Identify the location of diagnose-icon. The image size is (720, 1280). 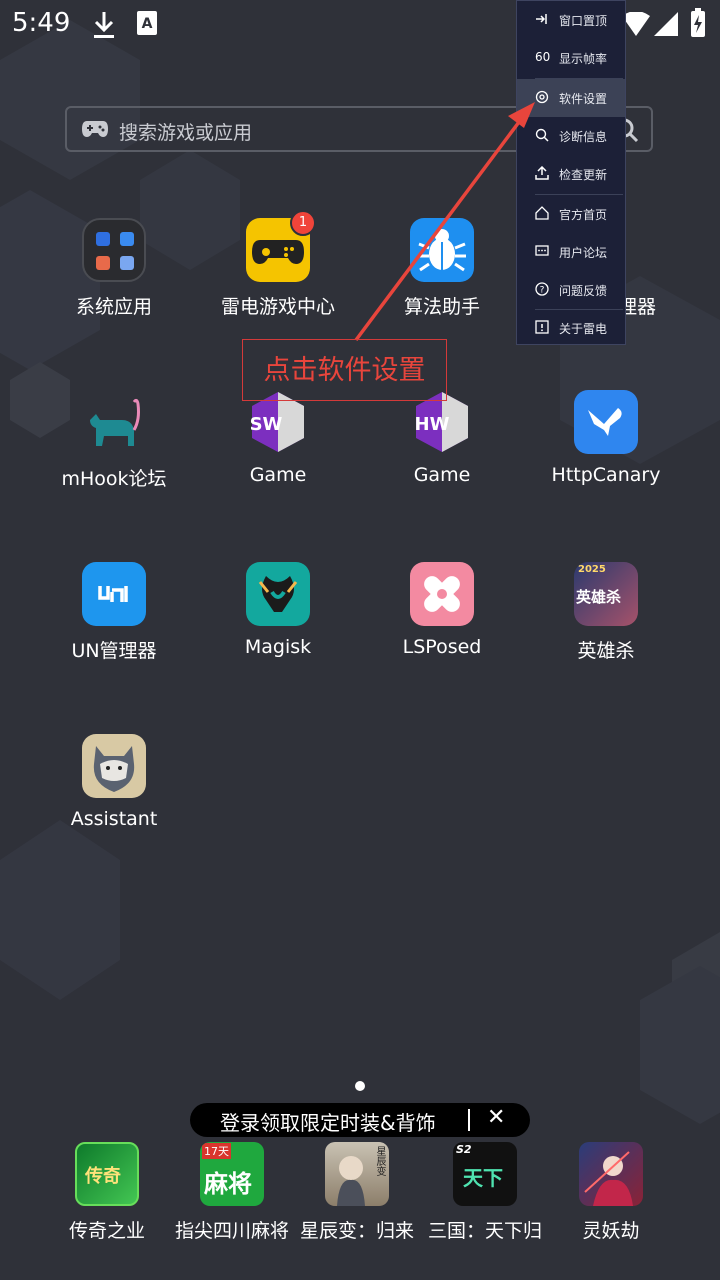
(542, 135).